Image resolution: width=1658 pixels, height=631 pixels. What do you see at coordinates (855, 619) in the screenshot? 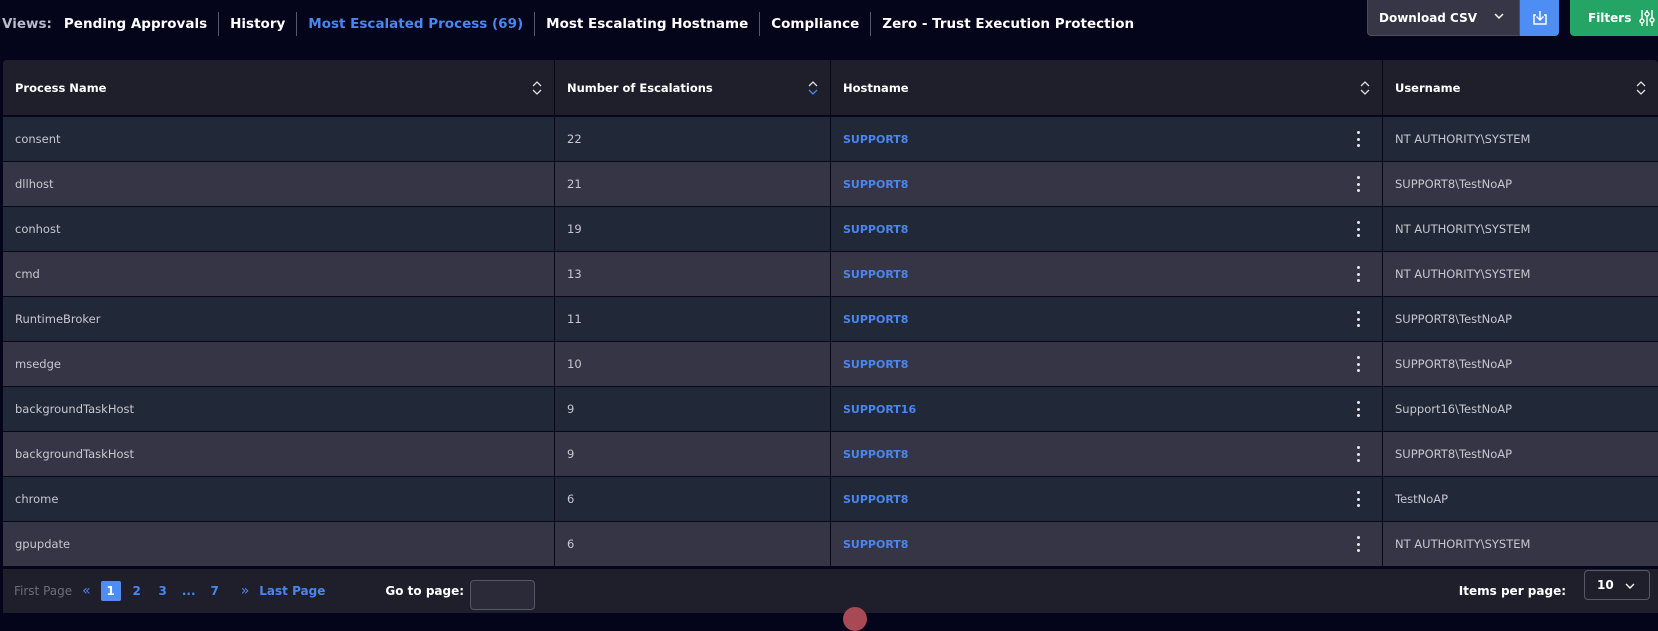
I see `notification-indicator` at bounding box center [855, 619].